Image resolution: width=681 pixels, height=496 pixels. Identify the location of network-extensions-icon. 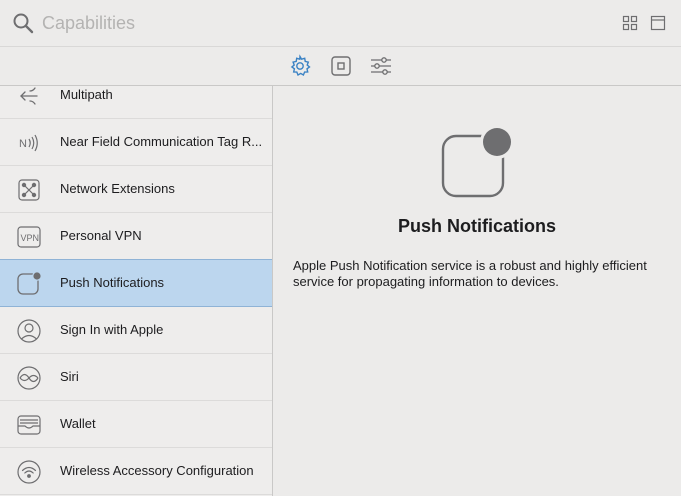
(29, 190).